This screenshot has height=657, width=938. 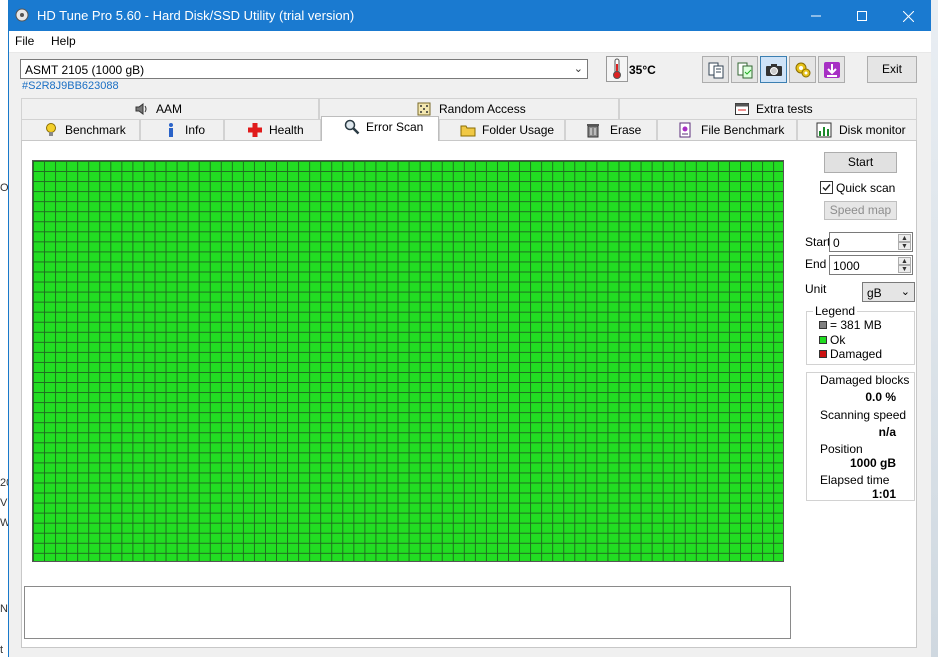 I want to click on menu-help: Help, so click(x=63, y=41).